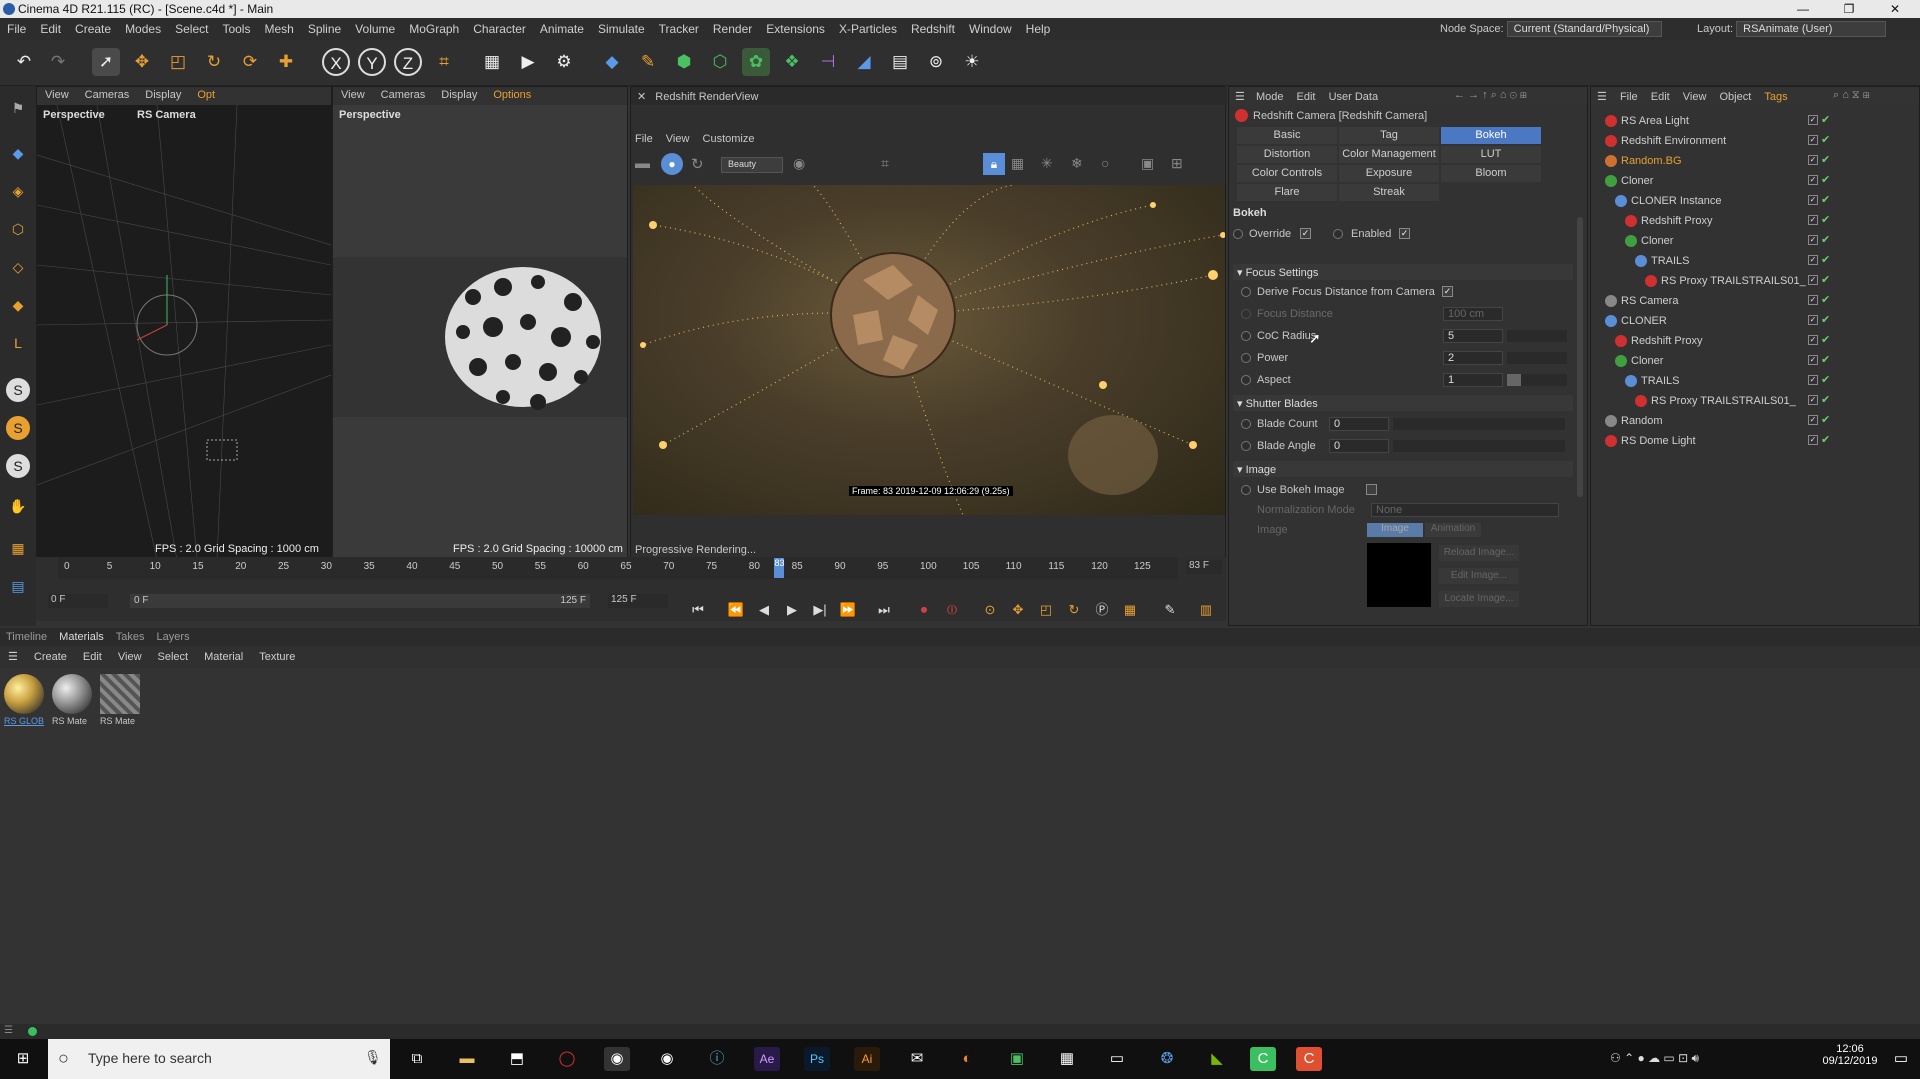 The height and width of the screenshot is (1079, 1920). What do you see at coordinates (1204, 567) in the screenshot?
I see `current-frame-field: 83 F` at bounding box center [1204, 567].